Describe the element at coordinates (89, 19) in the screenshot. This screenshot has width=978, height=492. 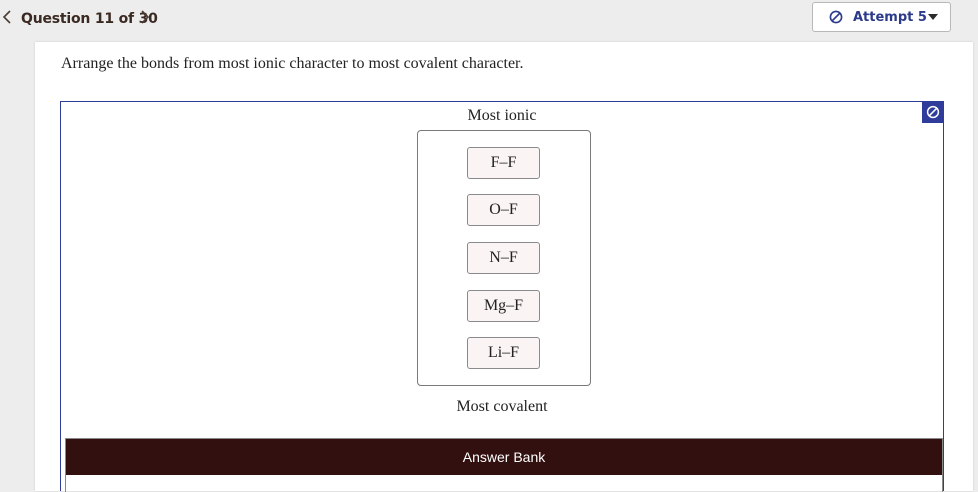
I see `question-counter: Question 11 of 30` at that location.